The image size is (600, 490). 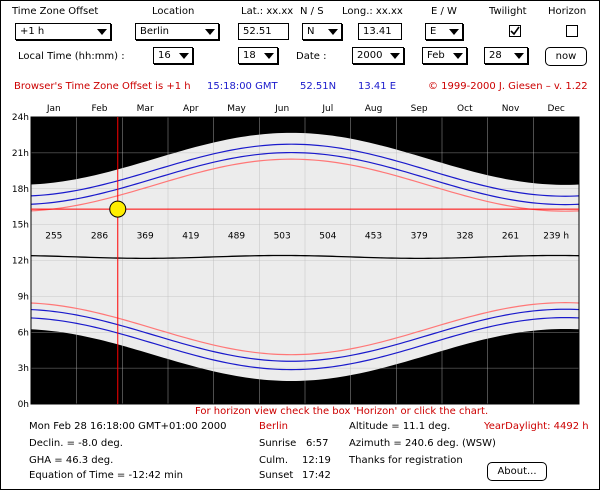 I want to click on minute-value: 18, so click(x=249, y=55).